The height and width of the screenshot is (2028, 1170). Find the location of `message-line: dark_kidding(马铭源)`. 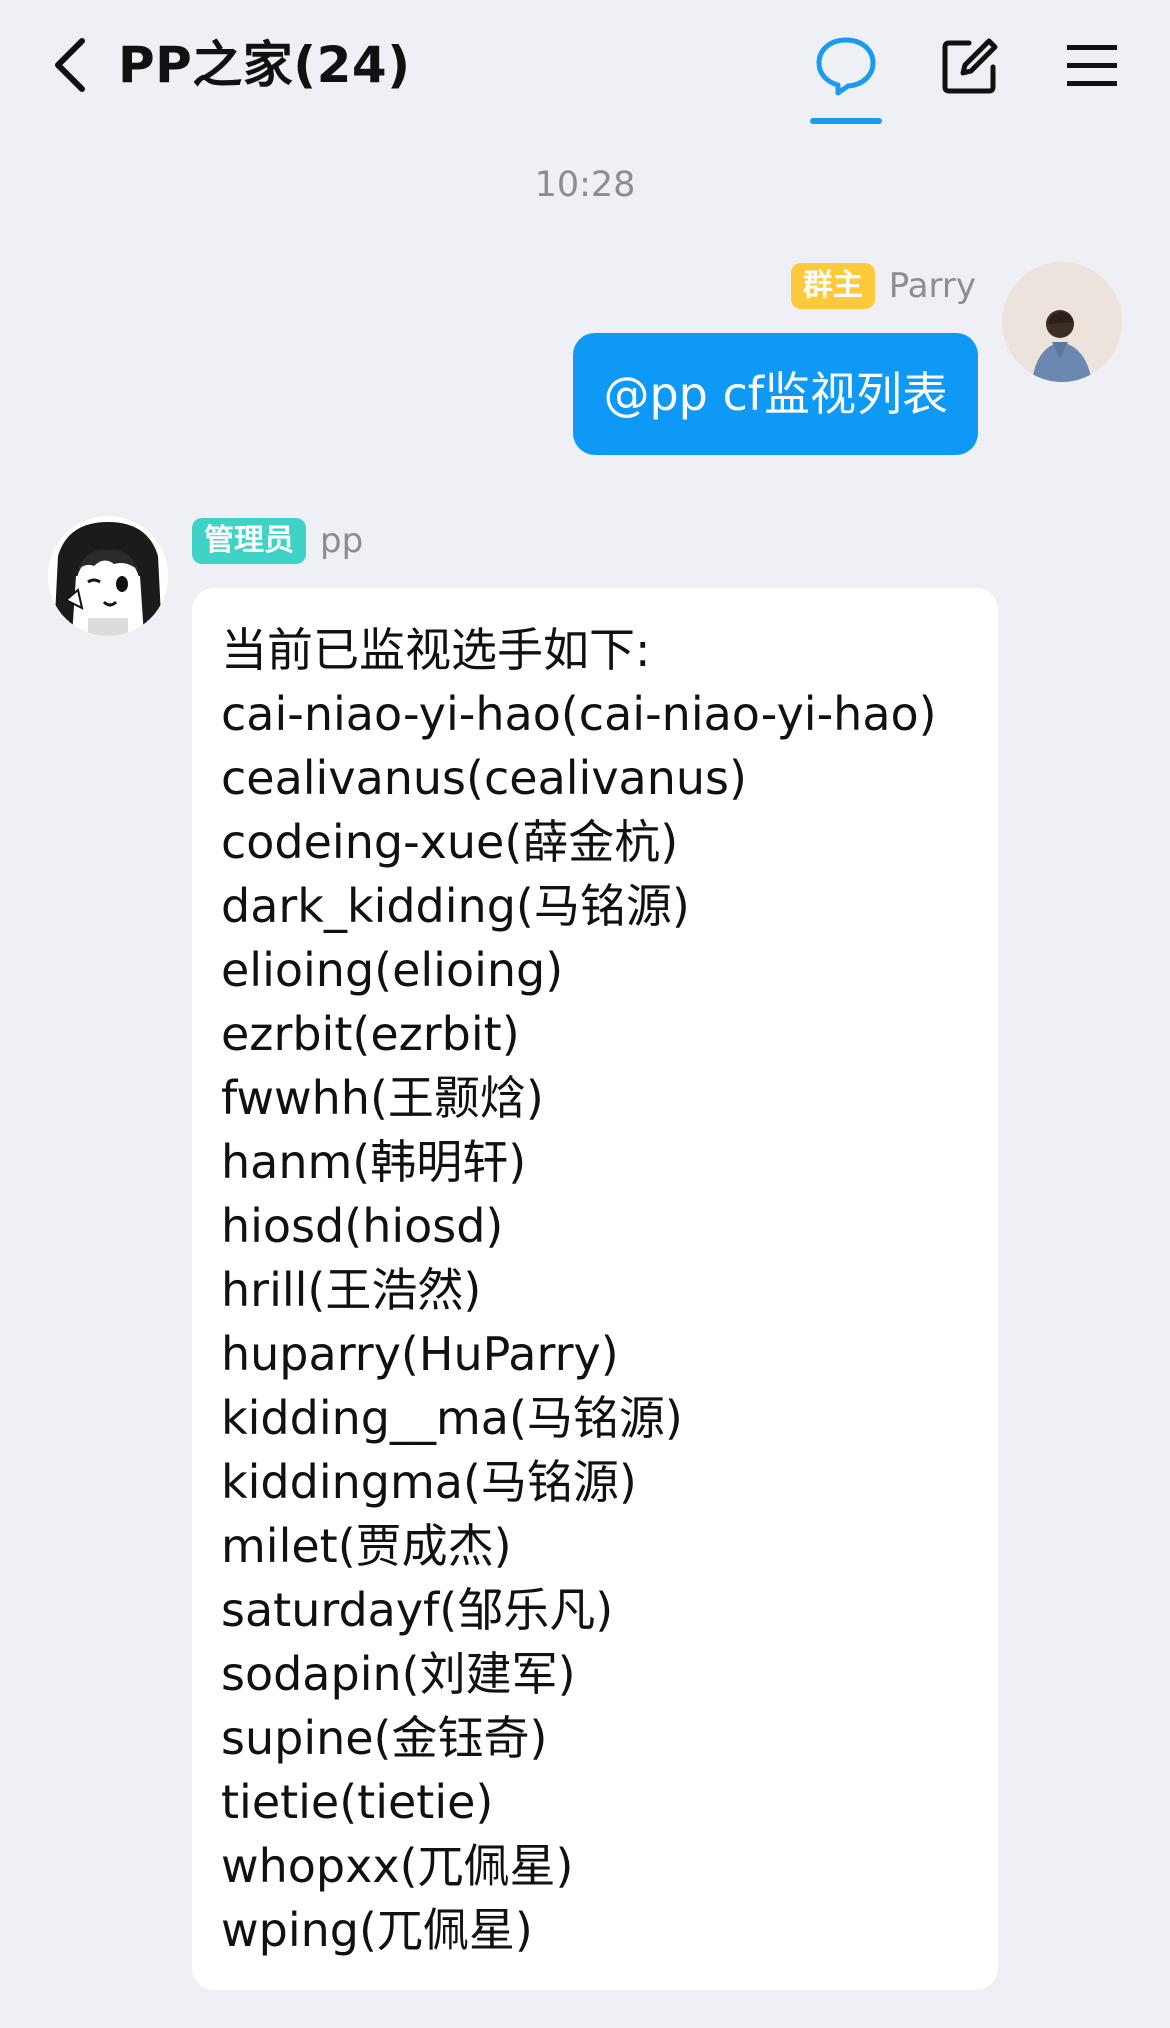

message-line: dark_kidding(马铭源) is located at coordinates (455, 906).